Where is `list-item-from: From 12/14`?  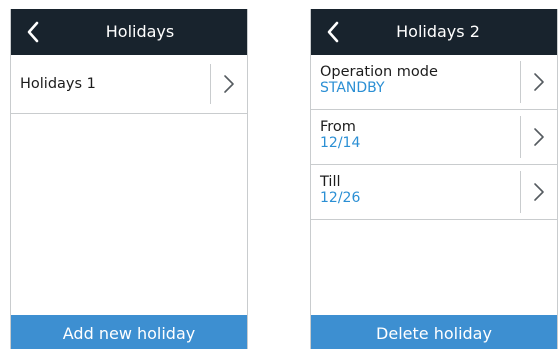
list-item-from: From 12/14 is located at coordinates (434, 137).